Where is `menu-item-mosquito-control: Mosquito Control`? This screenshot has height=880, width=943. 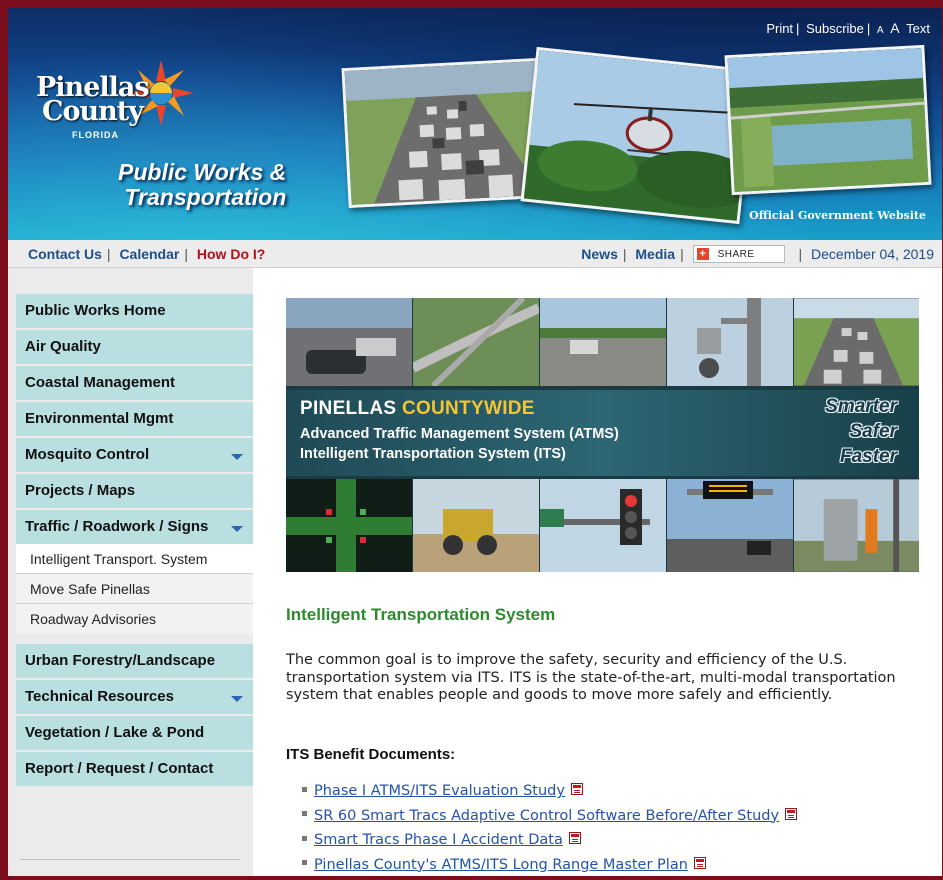 menu-item-mosquito-control: Mosquito Control is located at coordinates (134, 455).